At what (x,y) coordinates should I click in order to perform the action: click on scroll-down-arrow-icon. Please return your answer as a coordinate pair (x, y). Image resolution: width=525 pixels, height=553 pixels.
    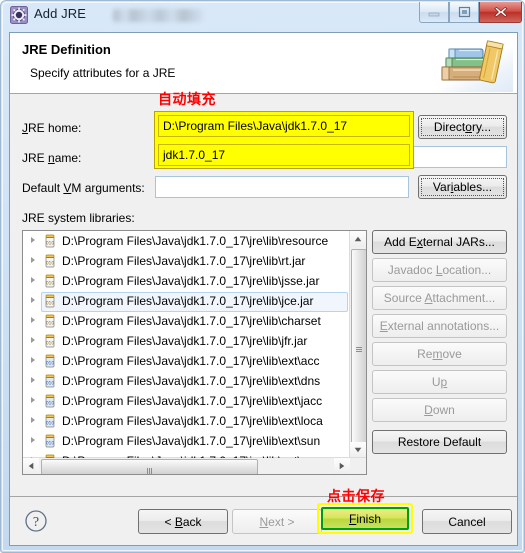
    Looking at the image, I should click on (358, 450).